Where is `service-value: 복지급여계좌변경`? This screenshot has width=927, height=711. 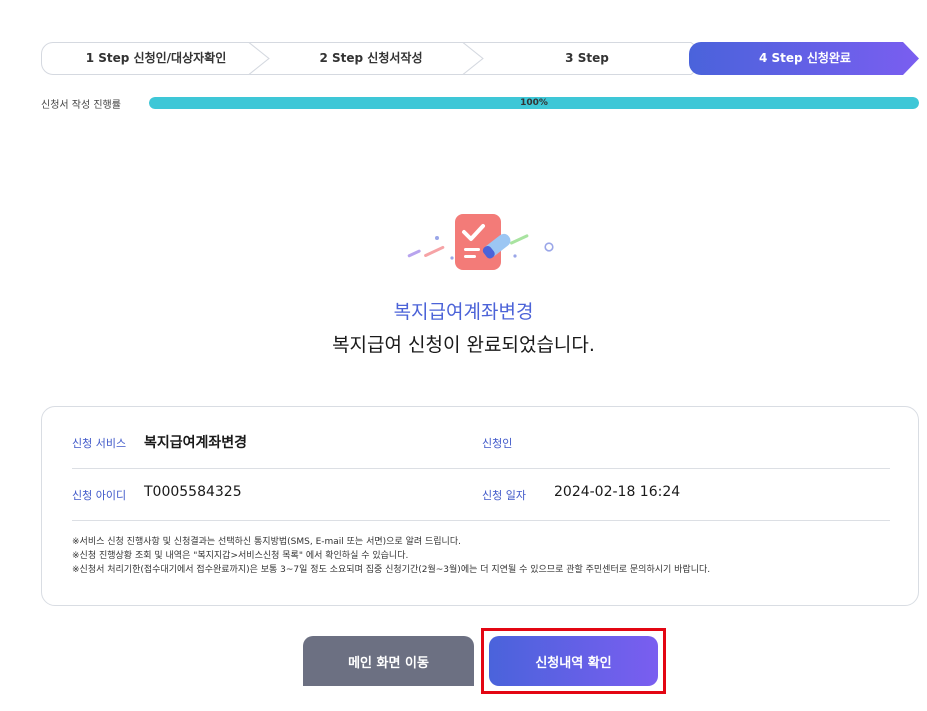
service-value: 복지급여계좌변경 is located at coordinates (196, 443).